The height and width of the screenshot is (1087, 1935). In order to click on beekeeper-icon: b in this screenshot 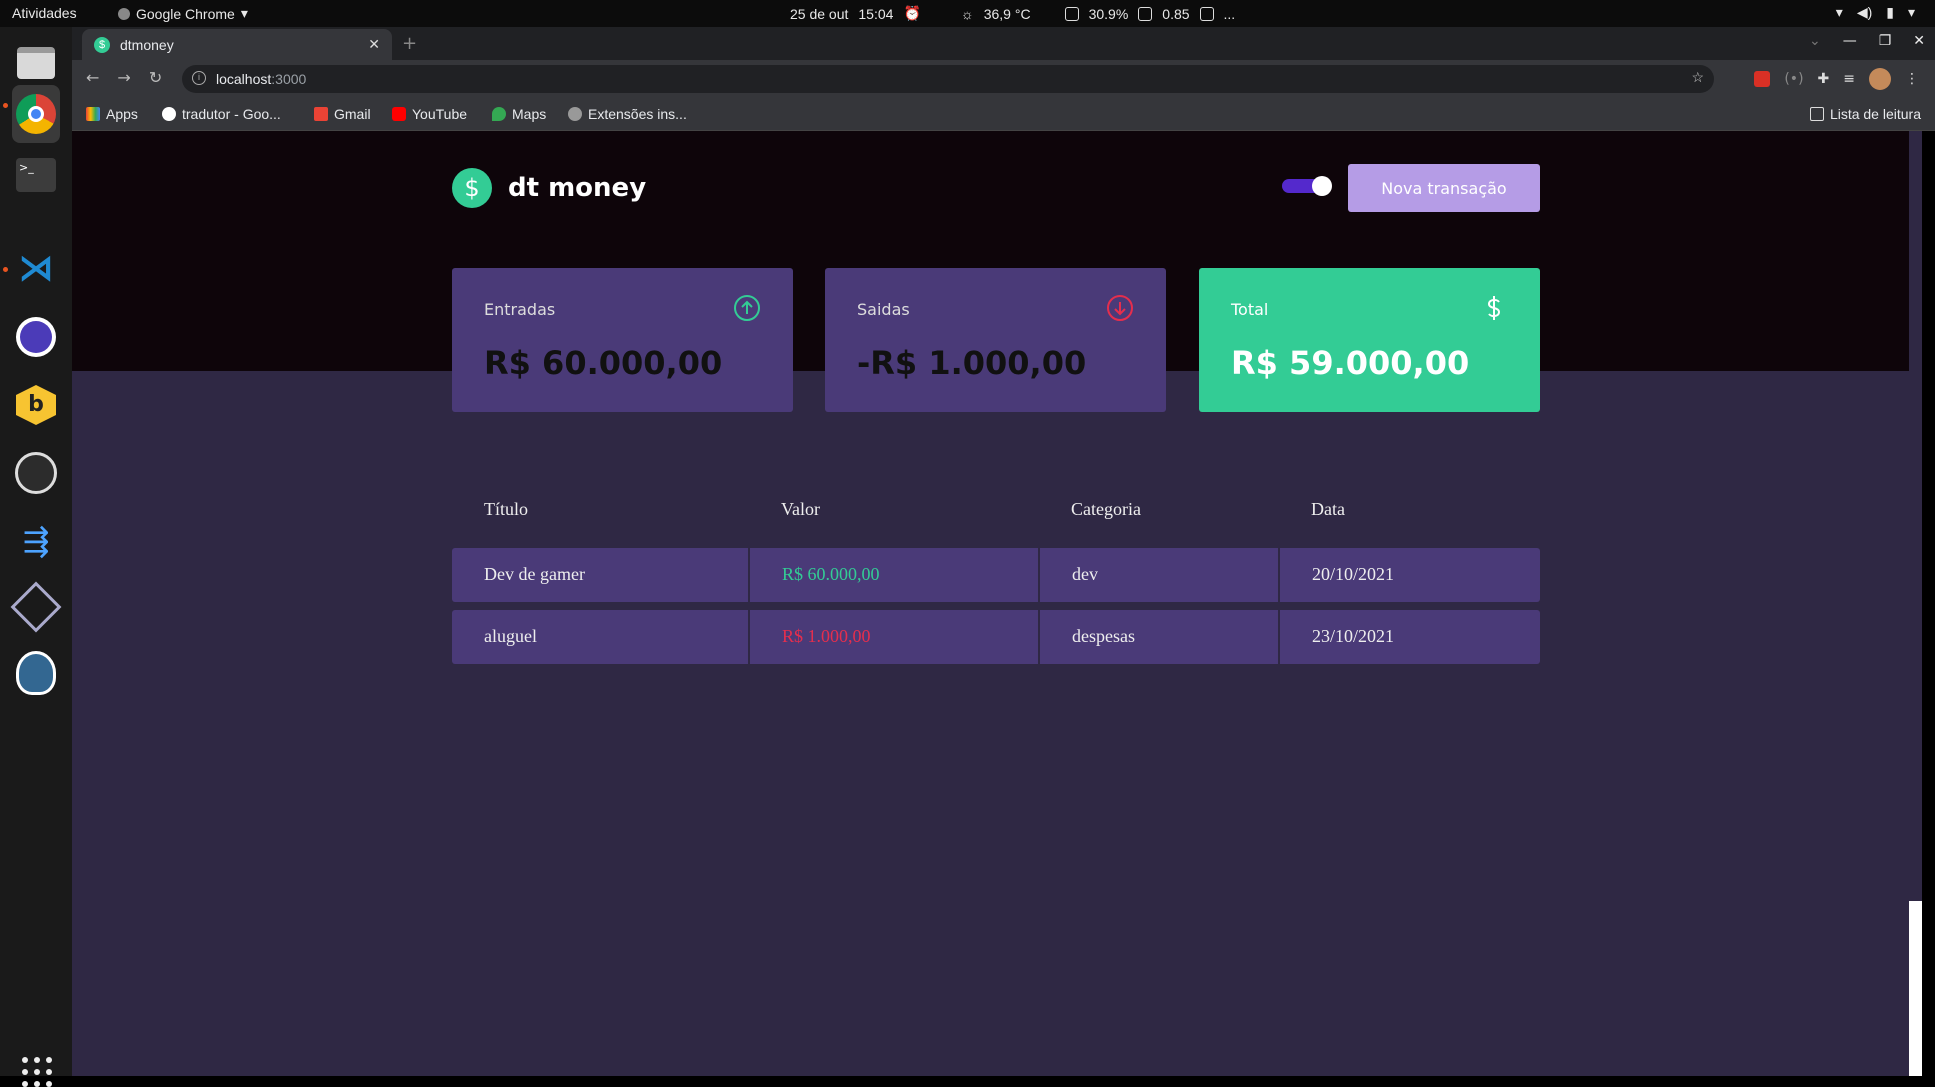, I will do `click(36, 405)`.